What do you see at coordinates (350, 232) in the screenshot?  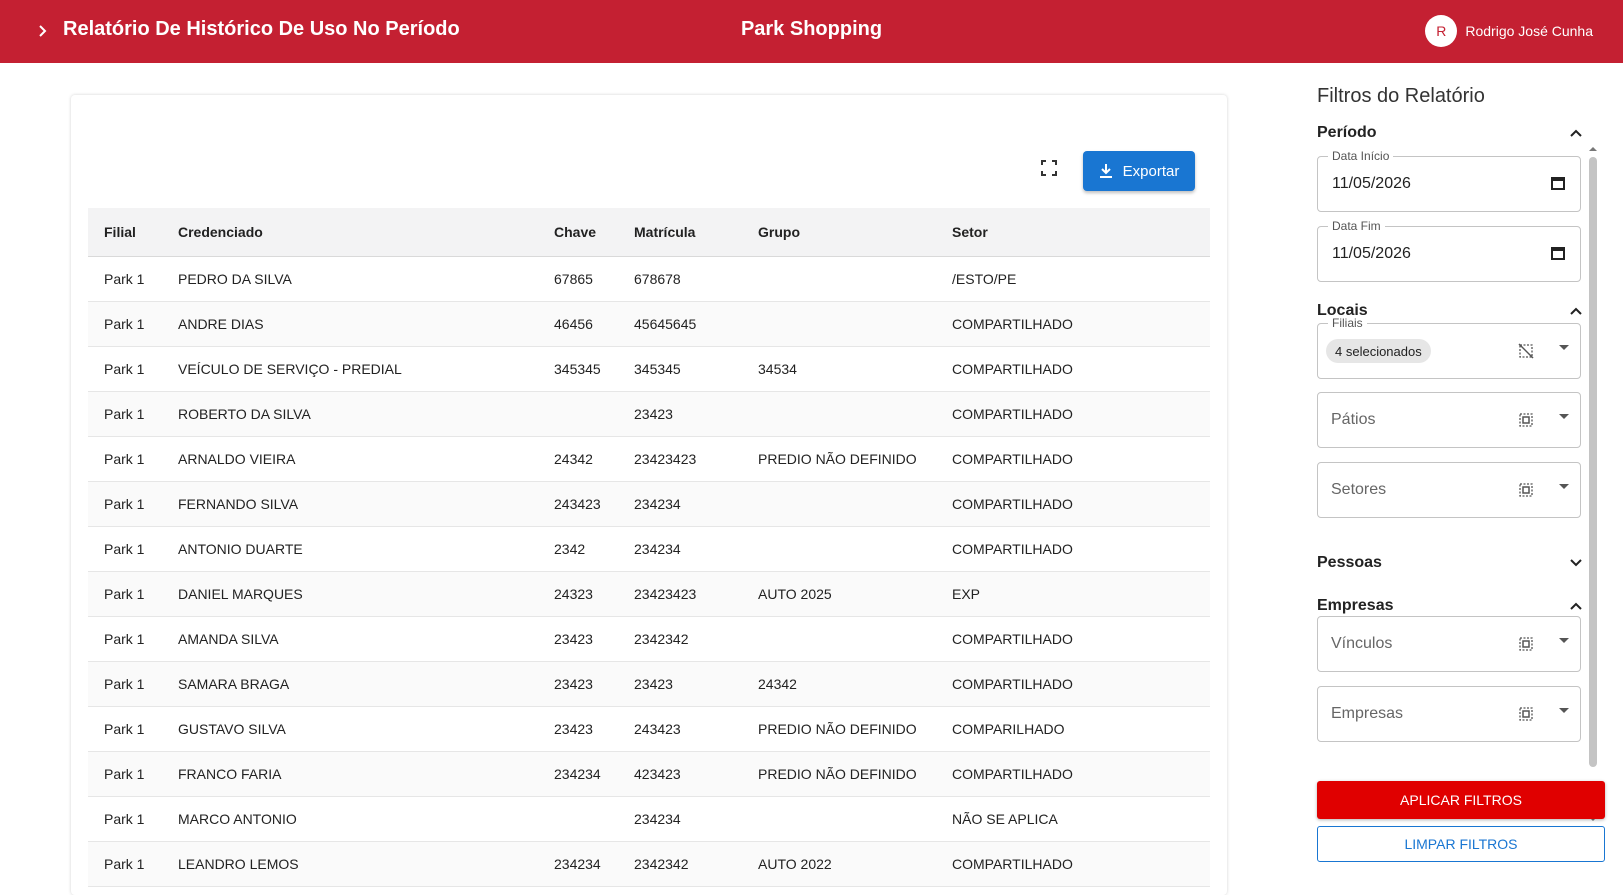 I see `column-header-credenciado: Credenciado` at bounding box center [350, 232].